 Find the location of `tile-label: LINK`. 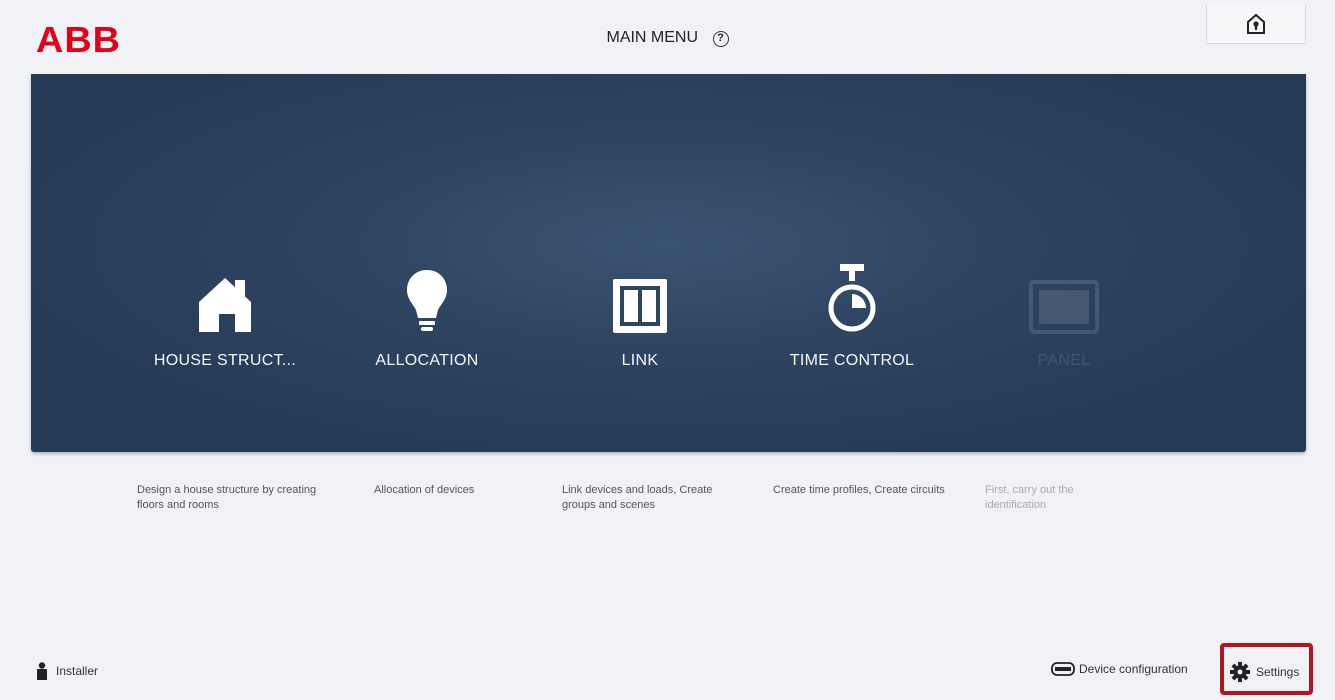

tile-label: LINK is located at coordinates (640, 360).